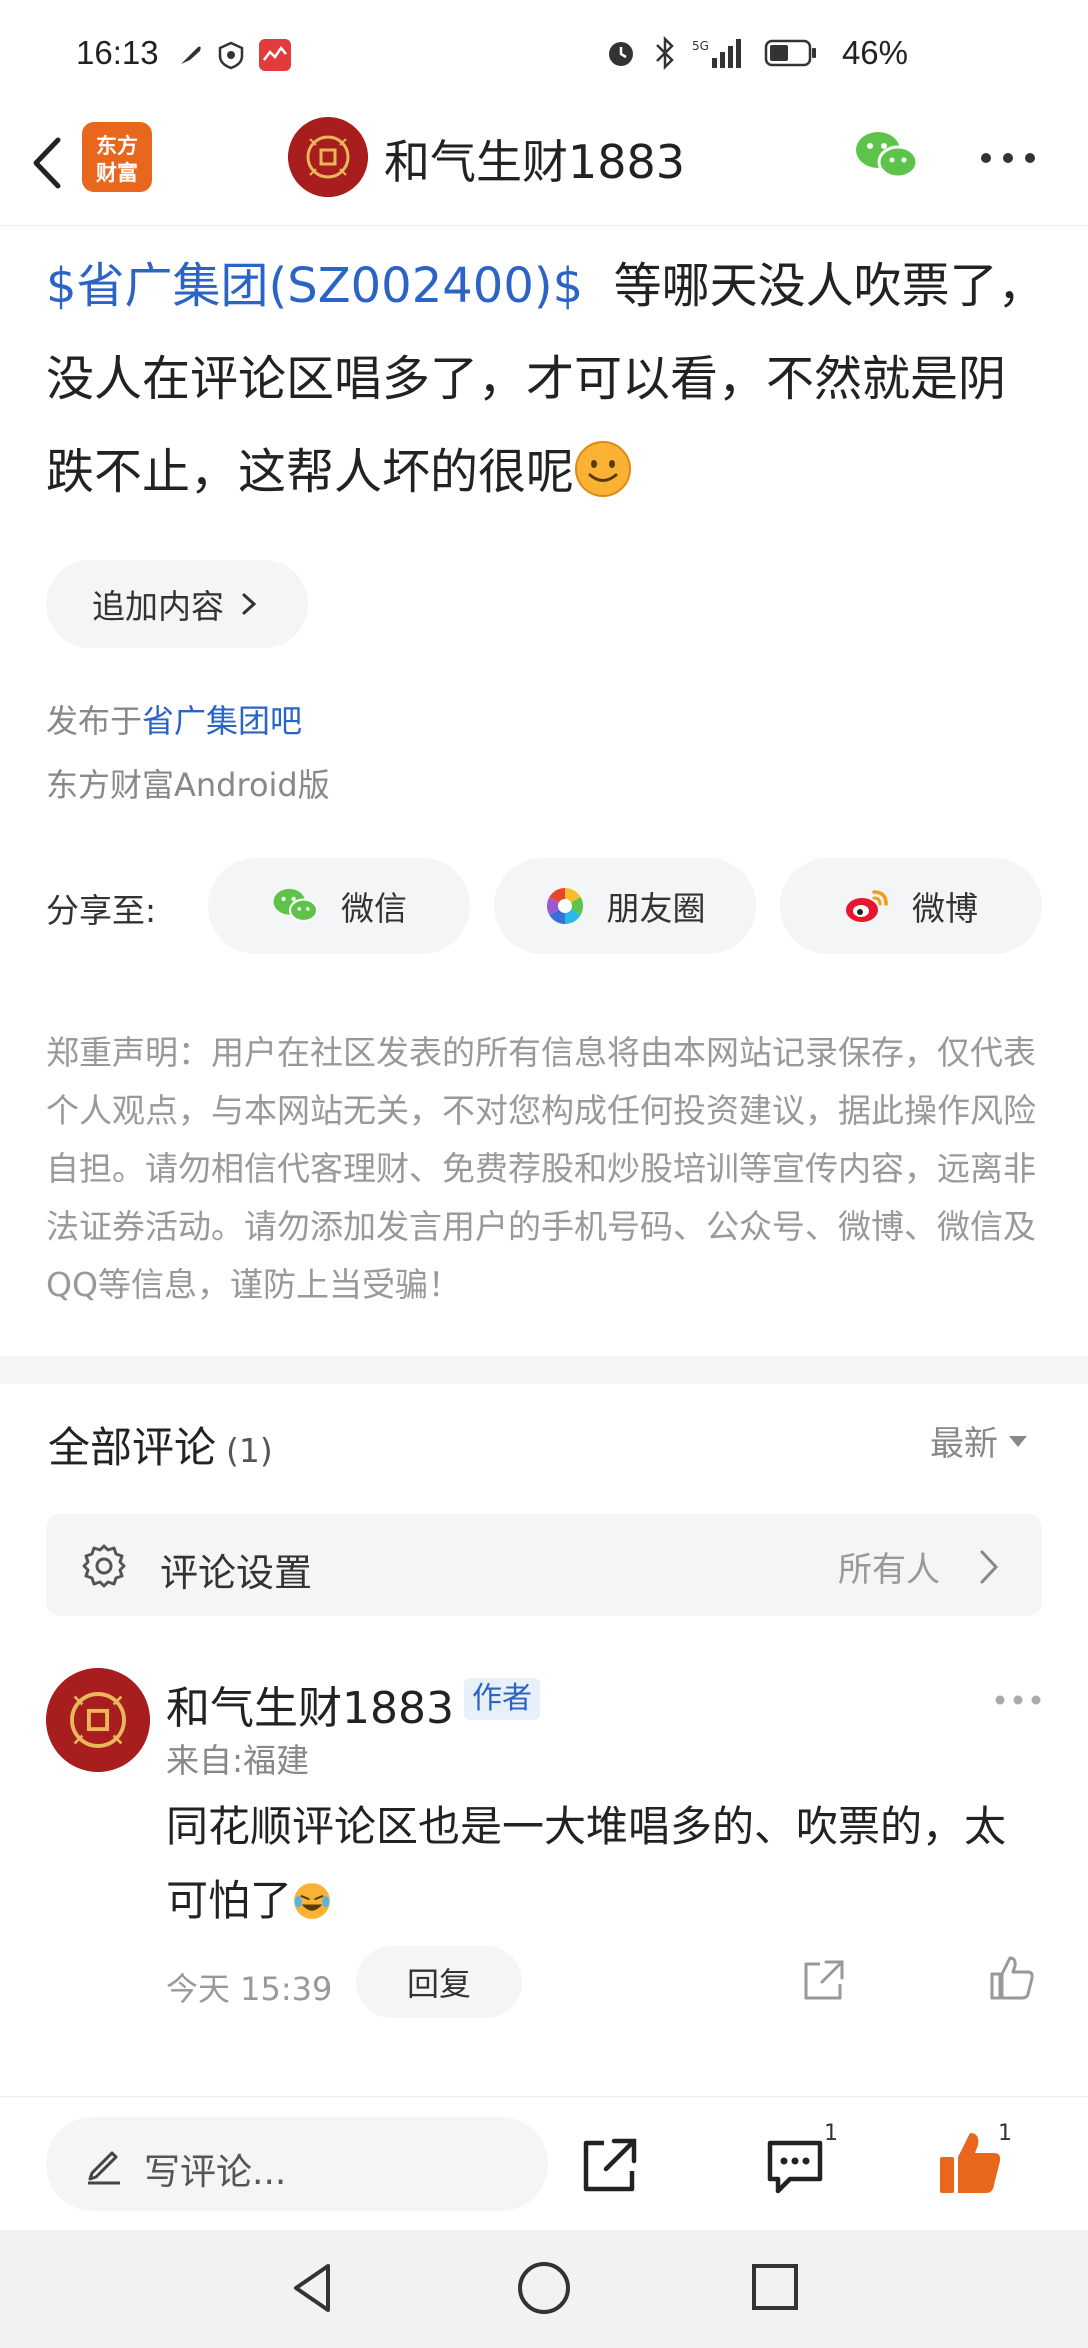 Image resolution: width=1088 pixels, height=2348 pixels. What do you see at coordinates (1008, 158) in the screenshot?
I see `more-options-icon` at bounding box center [1008, 158].